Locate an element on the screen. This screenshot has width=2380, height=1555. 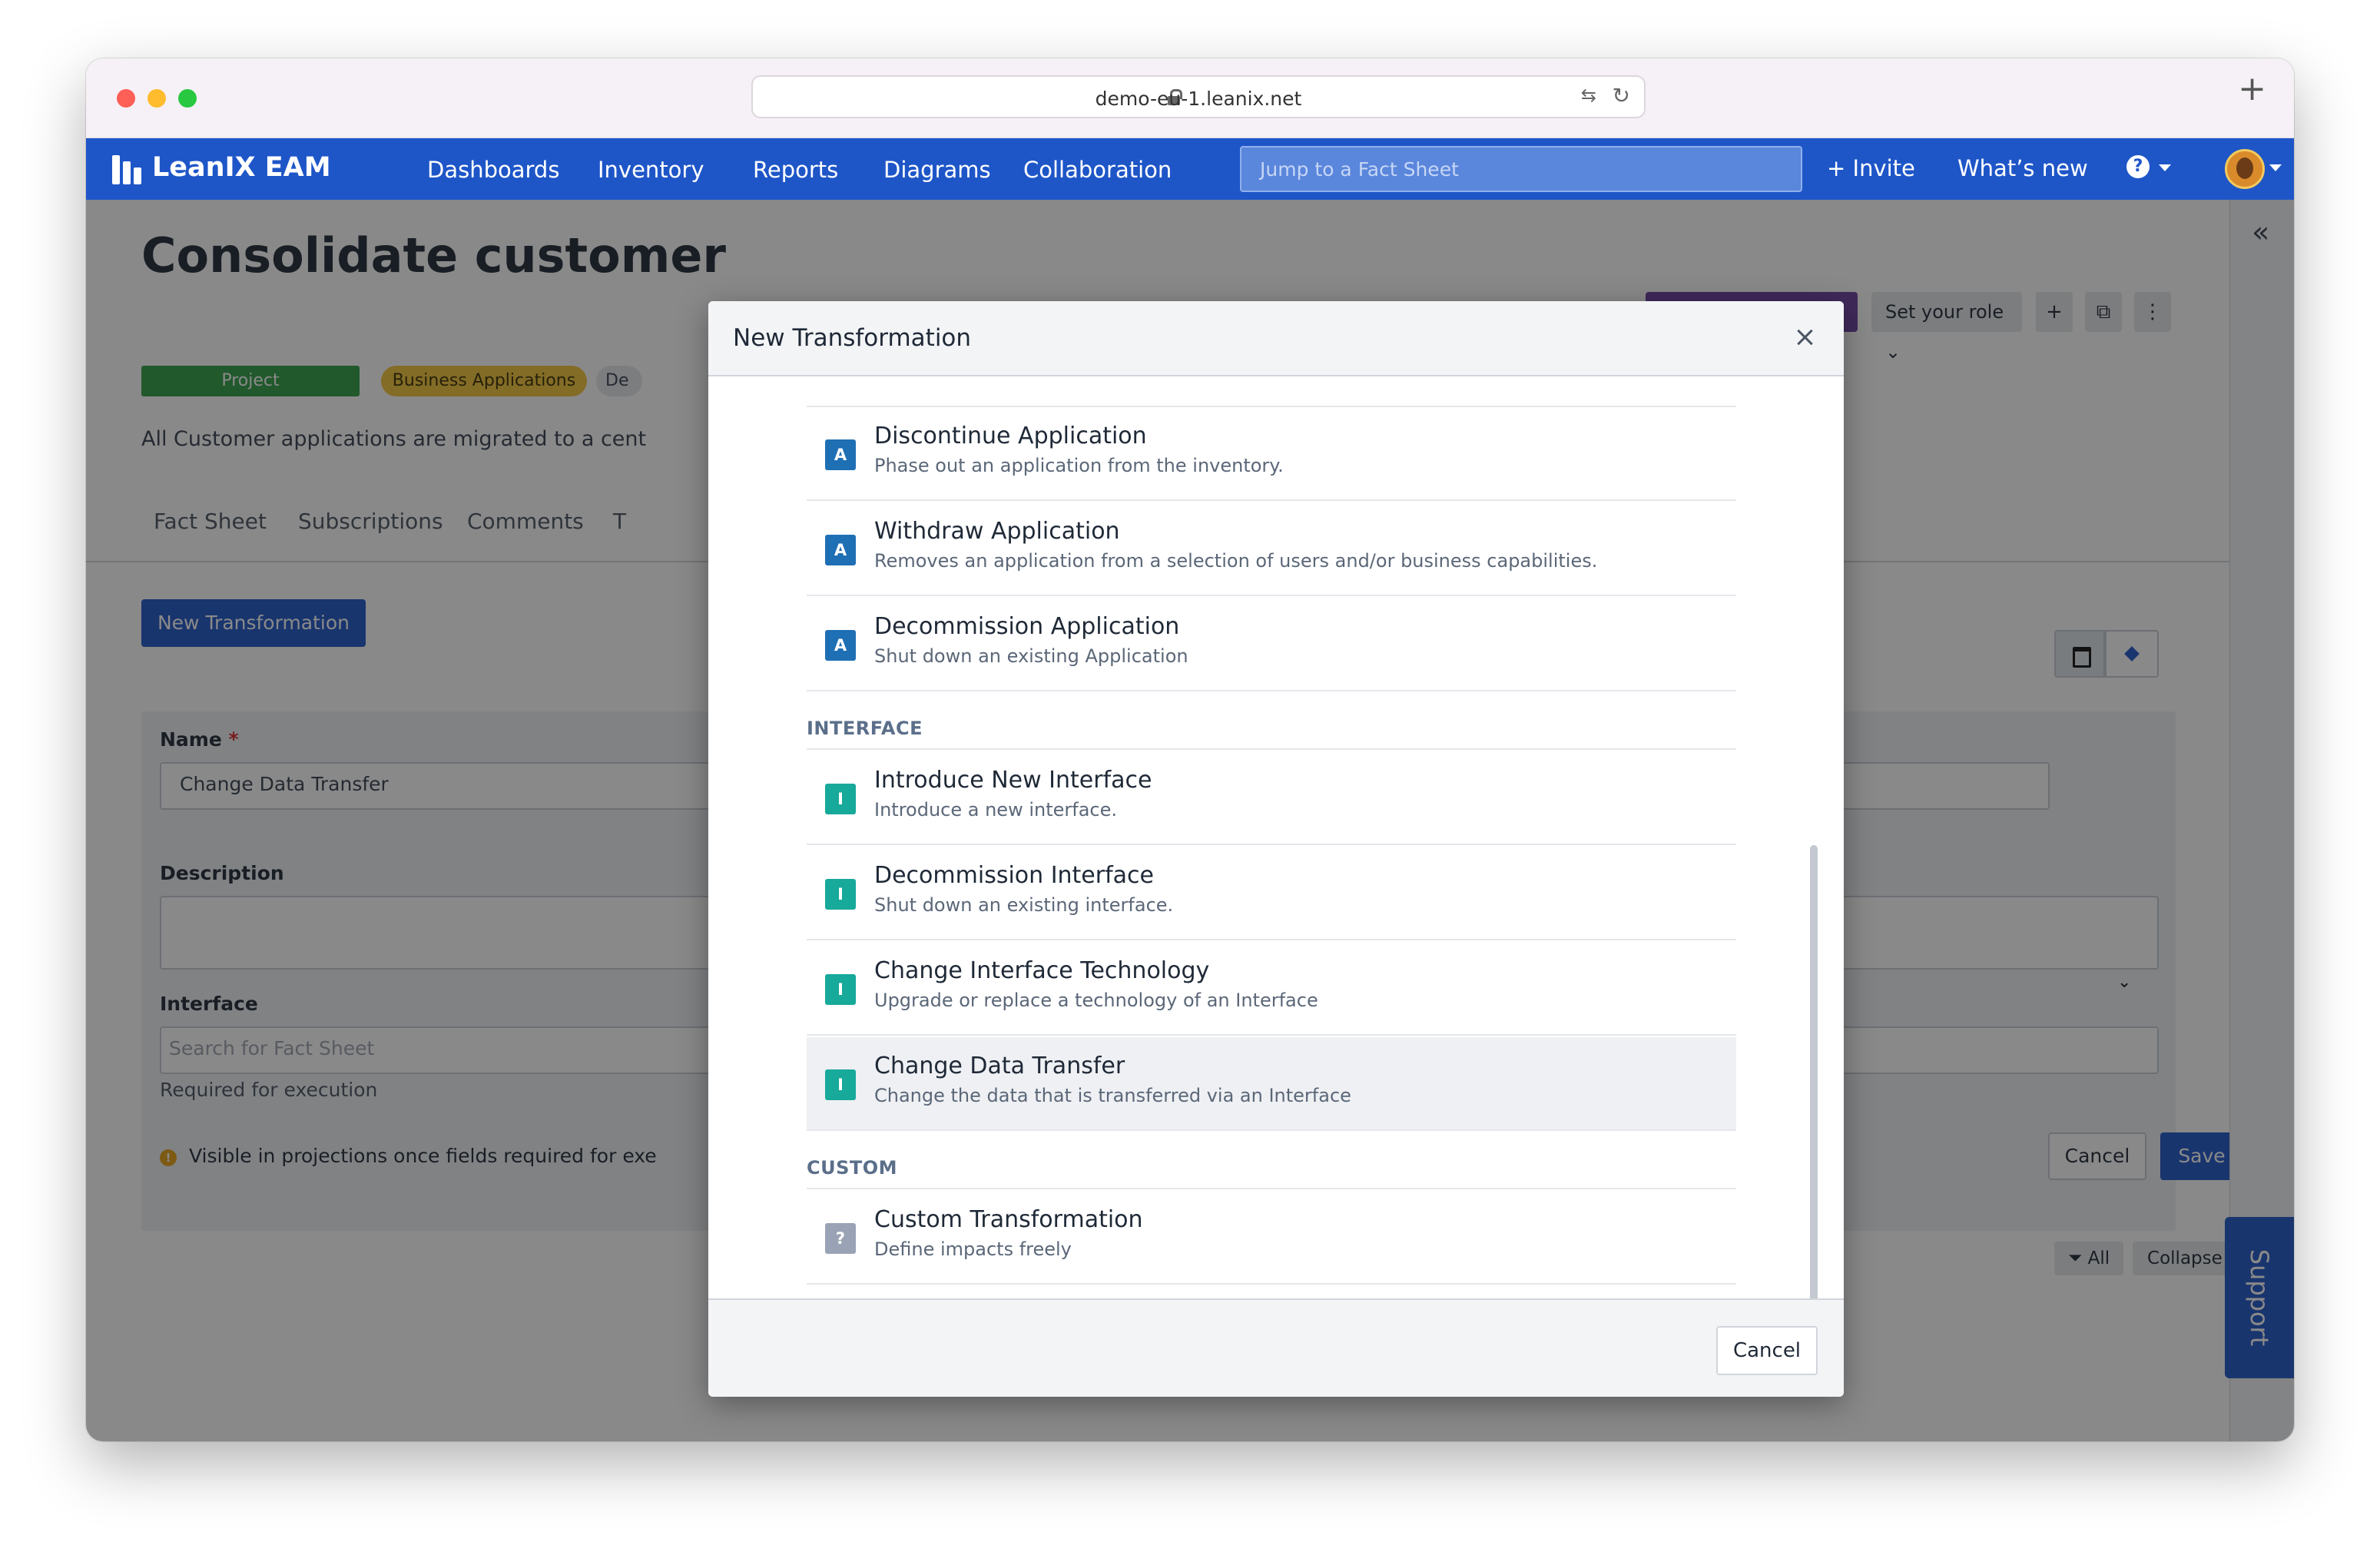
item-title: Decommission Interface is located at coordinates (1014, 875).